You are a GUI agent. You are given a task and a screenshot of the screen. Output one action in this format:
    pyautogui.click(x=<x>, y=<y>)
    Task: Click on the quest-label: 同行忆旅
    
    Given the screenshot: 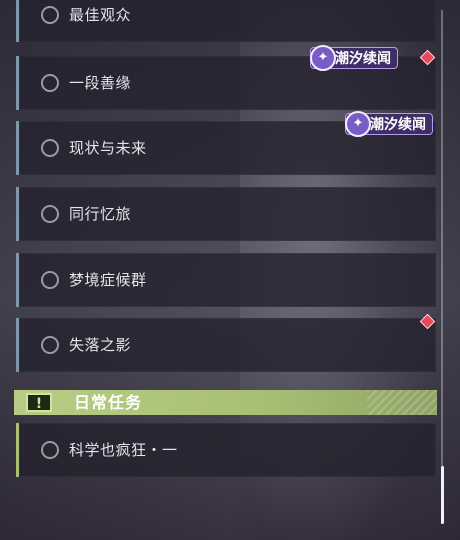 What is the action you would take?
    pyautogui.click(x=100, y=214)
    